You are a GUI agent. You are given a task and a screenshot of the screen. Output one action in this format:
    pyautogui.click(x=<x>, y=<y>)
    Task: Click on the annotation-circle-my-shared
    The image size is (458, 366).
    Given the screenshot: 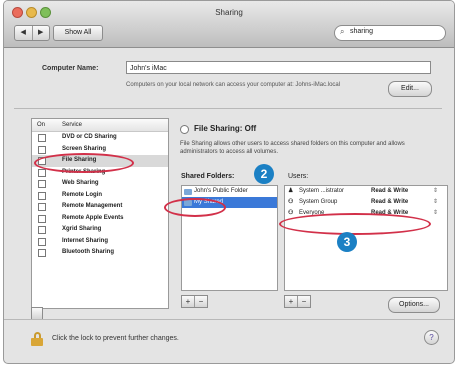 What is the action you would take?
    pyautogui.click(x=195, y=207)
    